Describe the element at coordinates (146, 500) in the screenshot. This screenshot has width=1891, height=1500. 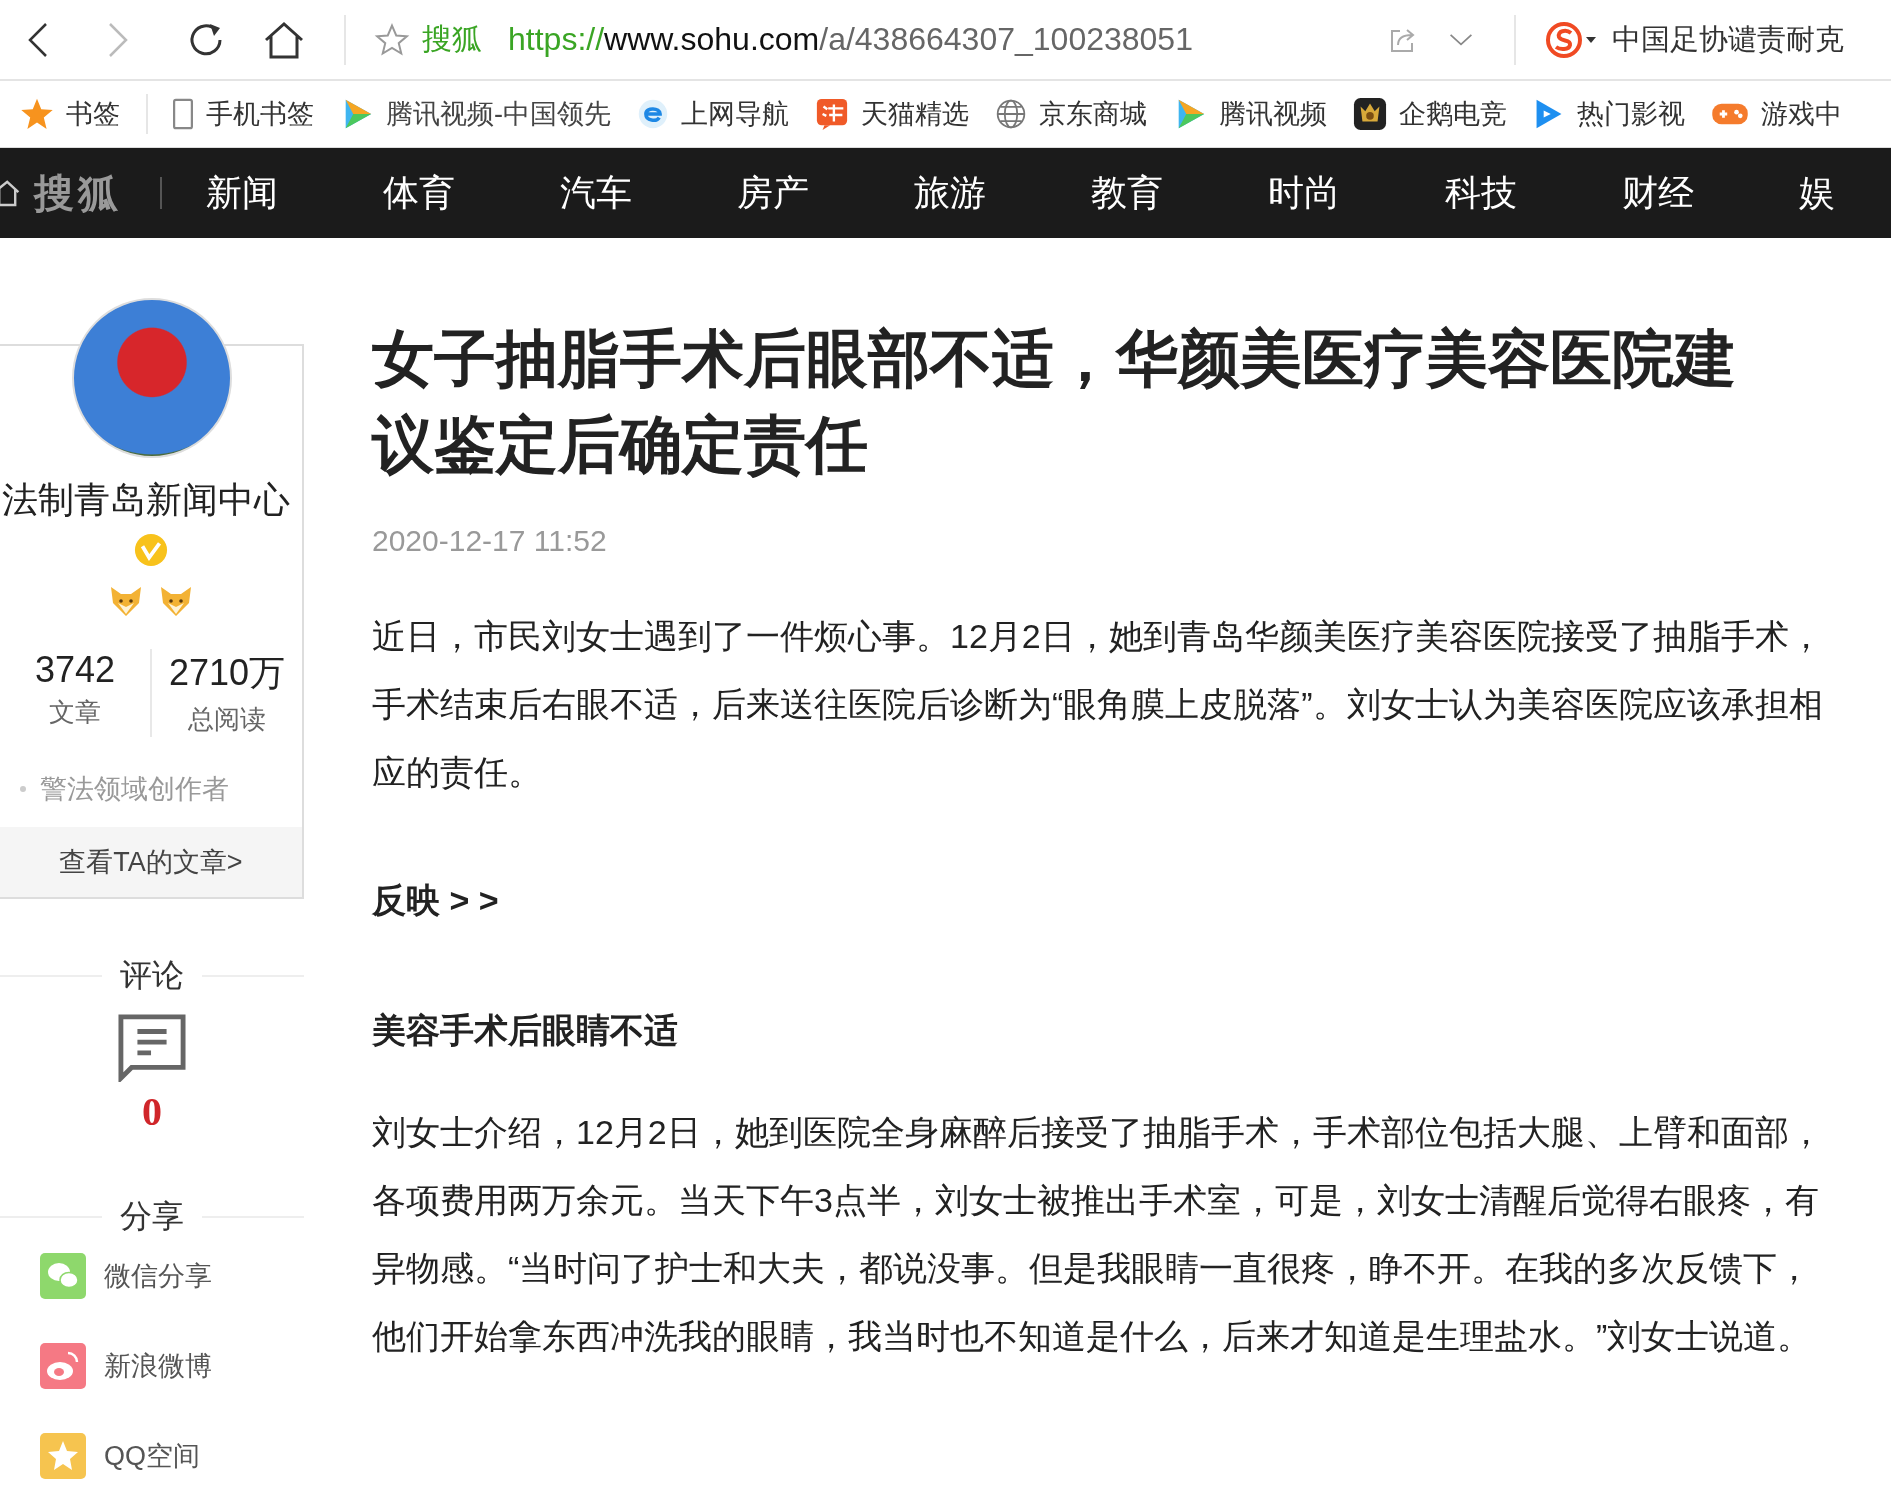
I see `author-name: 法制青岛新闻中心` at that location.